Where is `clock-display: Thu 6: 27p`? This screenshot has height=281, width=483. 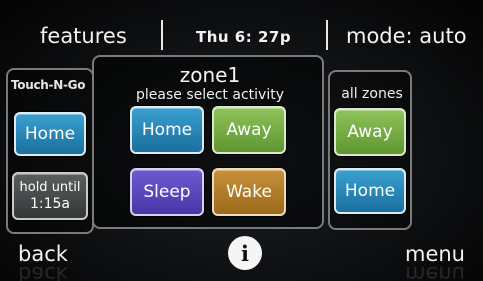
clock-display: Thu 6: 27p is located at coordinates (244, 37).